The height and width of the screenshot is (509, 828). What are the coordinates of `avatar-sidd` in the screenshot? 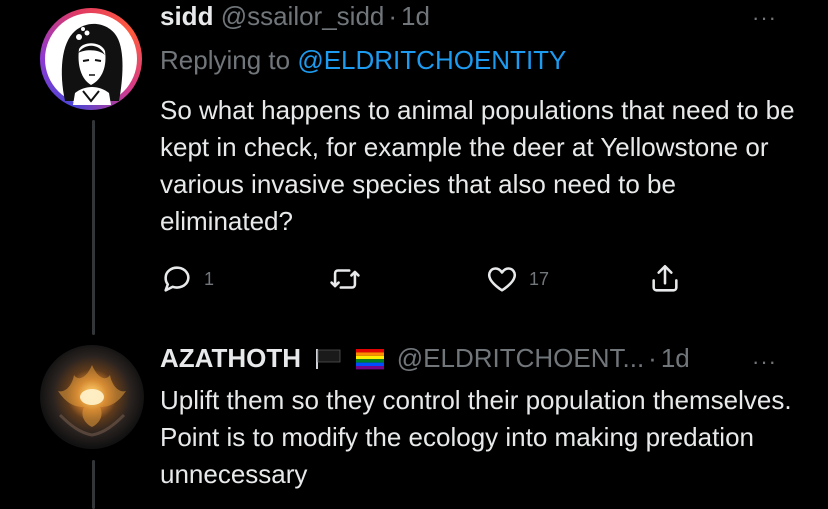 It's located at (91, 59).